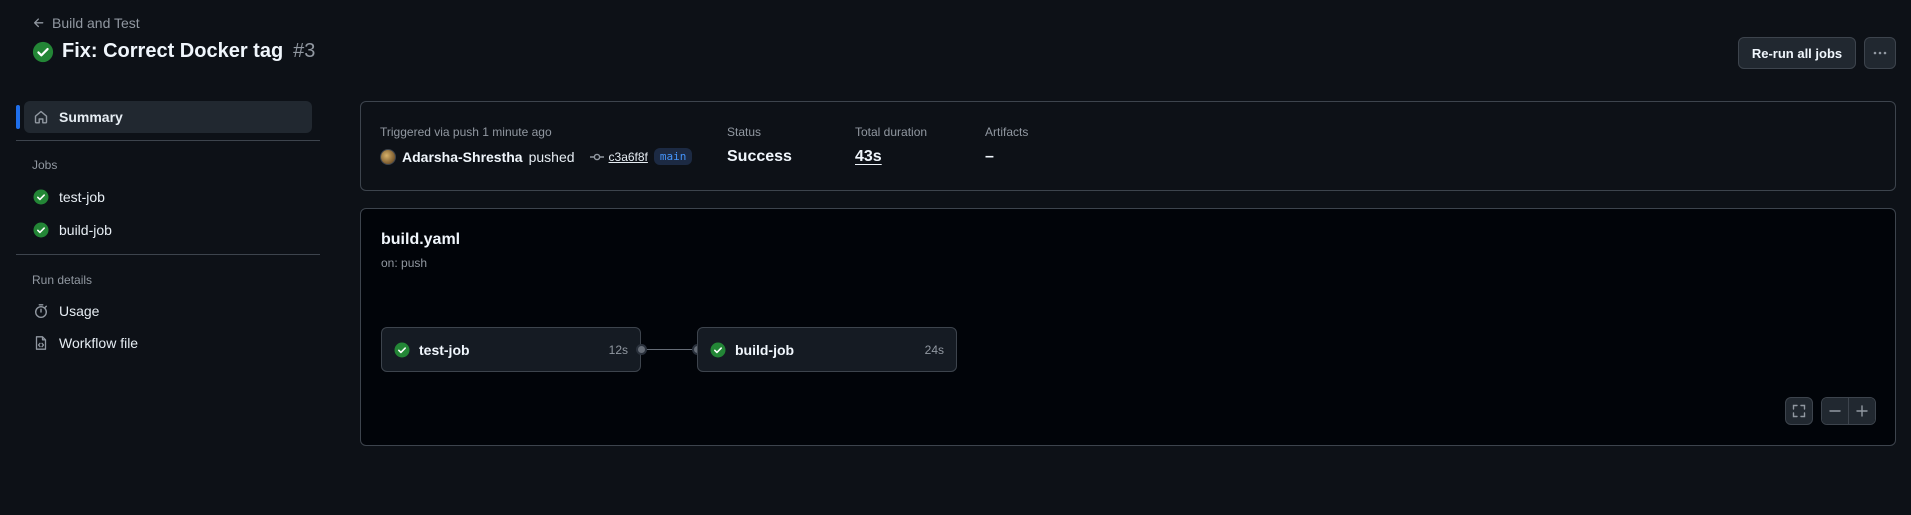 The height and width of the screenshot is (515, 1911). Describe the element at coordinates (868, 157) in the screenshot. I see `duration-value: 43s` at that location.